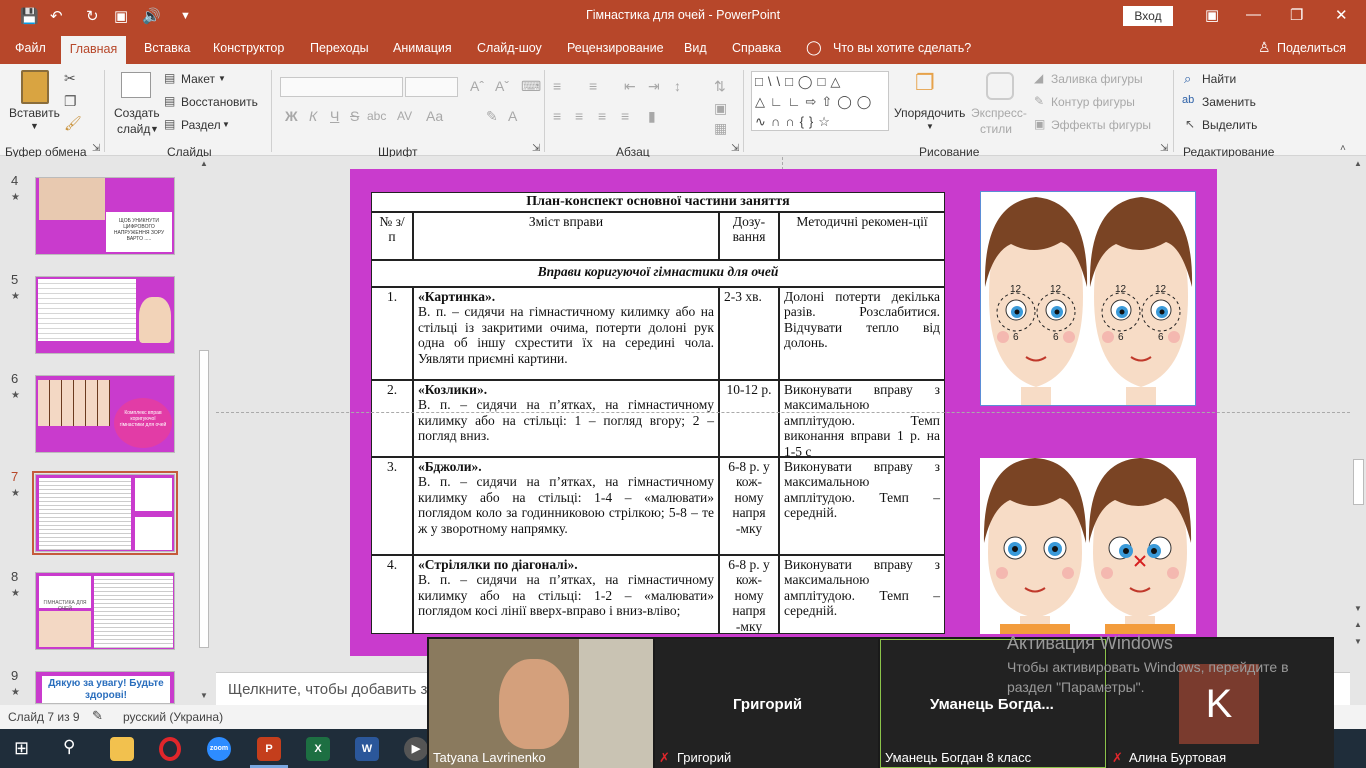  I want to click on new-slide-button: Создать, so click(137, 113).